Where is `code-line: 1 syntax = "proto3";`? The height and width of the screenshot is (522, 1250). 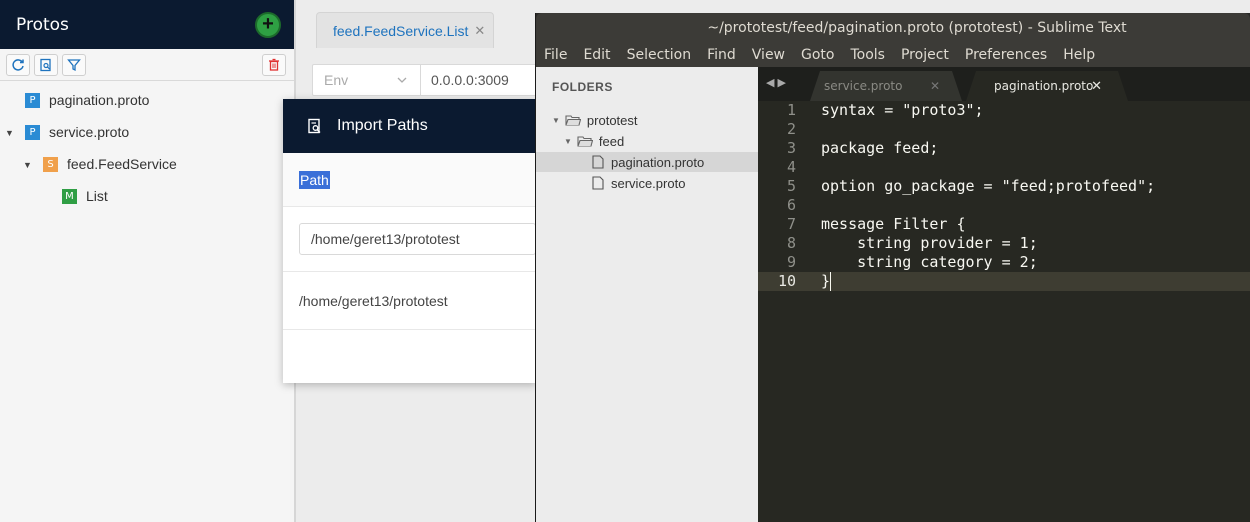 code-line: 1 syntax = "proto3"; is located at coordinates (1004, 110).